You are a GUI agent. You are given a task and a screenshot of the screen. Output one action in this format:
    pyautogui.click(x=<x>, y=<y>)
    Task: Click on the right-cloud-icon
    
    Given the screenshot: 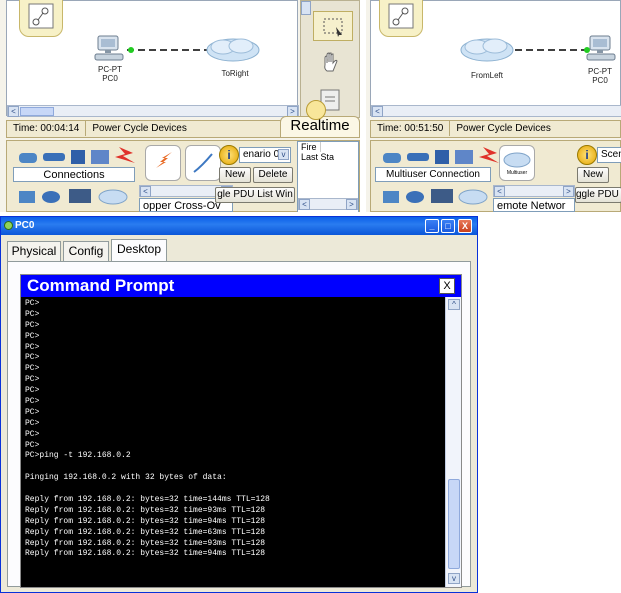 What is the action you would take?
    pyautogui.click(x=487, y=50)
    